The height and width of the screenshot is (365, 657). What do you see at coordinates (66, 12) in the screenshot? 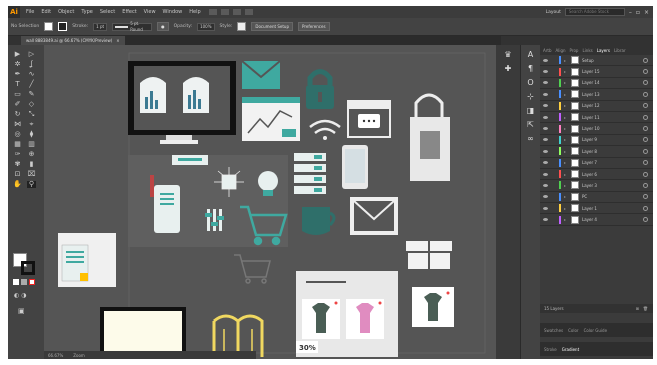
I see `menu-object: Object` at bounding box center [66, 12].